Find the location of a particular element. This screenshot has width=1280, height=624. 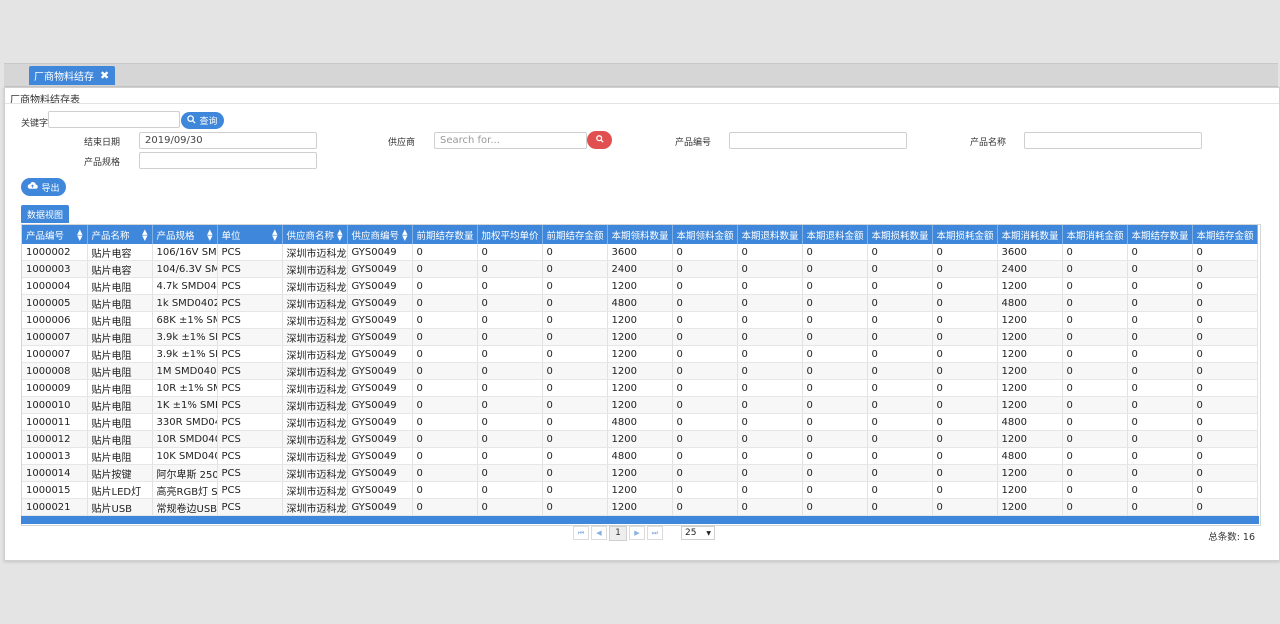

keyword-label: 关键字 is located at coordinates (35, 124).